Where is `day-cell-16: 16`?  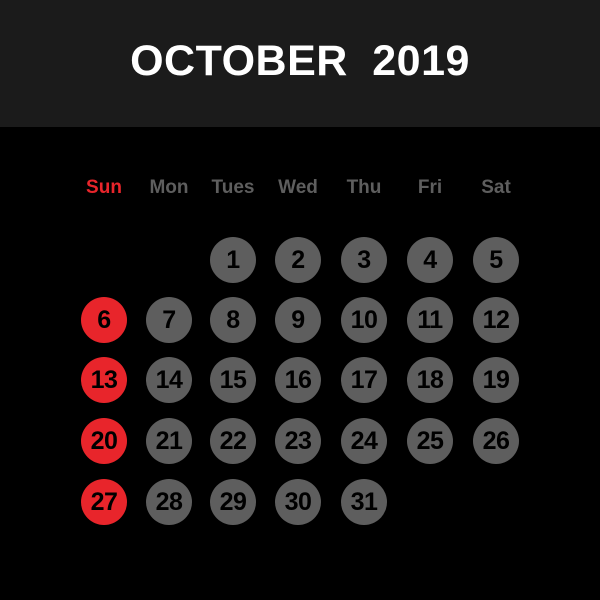
day-cell-16: 16 is located at coordinates (298, 380).